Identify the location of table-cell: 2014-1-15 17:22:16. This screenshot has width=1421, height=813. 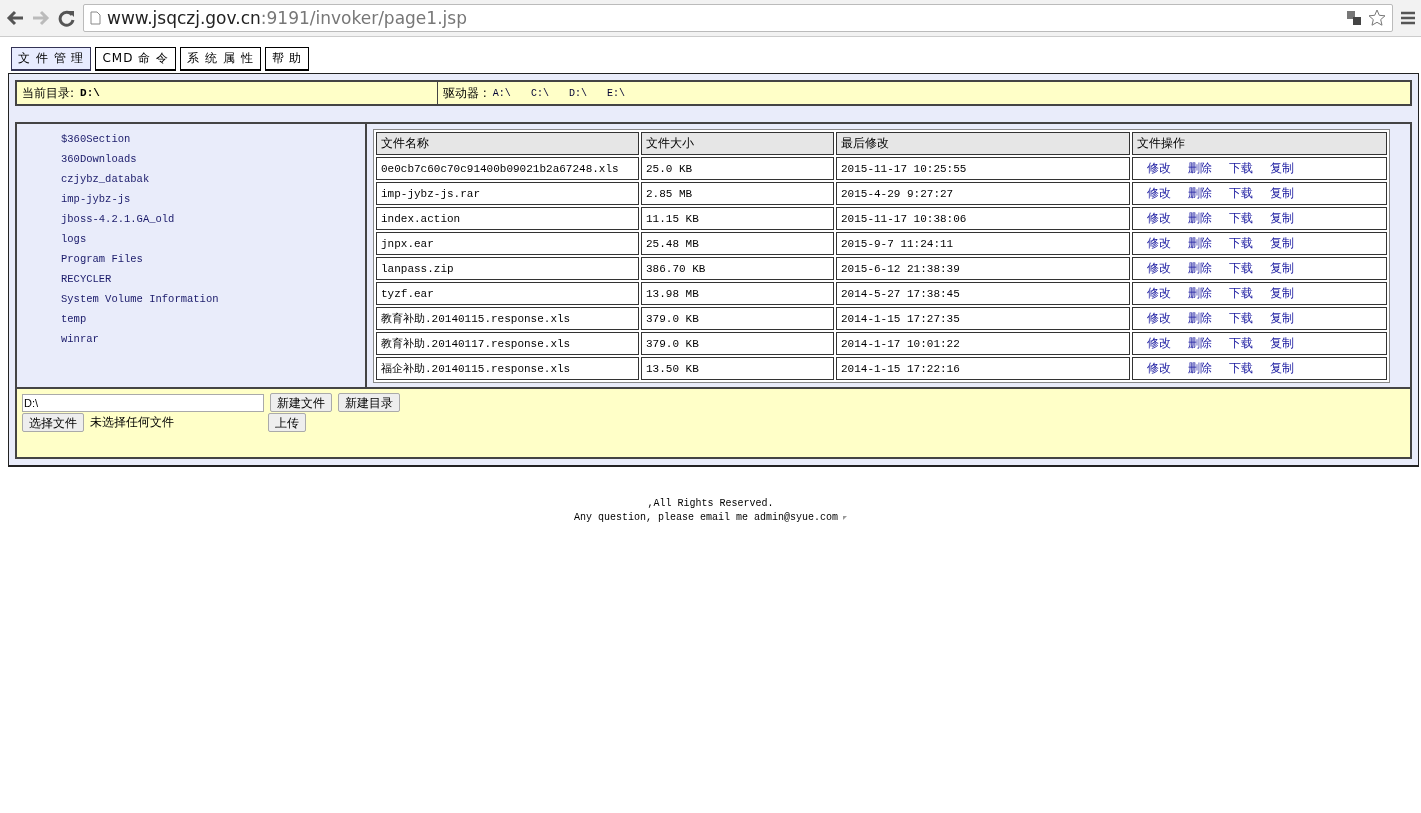
(983, 368).